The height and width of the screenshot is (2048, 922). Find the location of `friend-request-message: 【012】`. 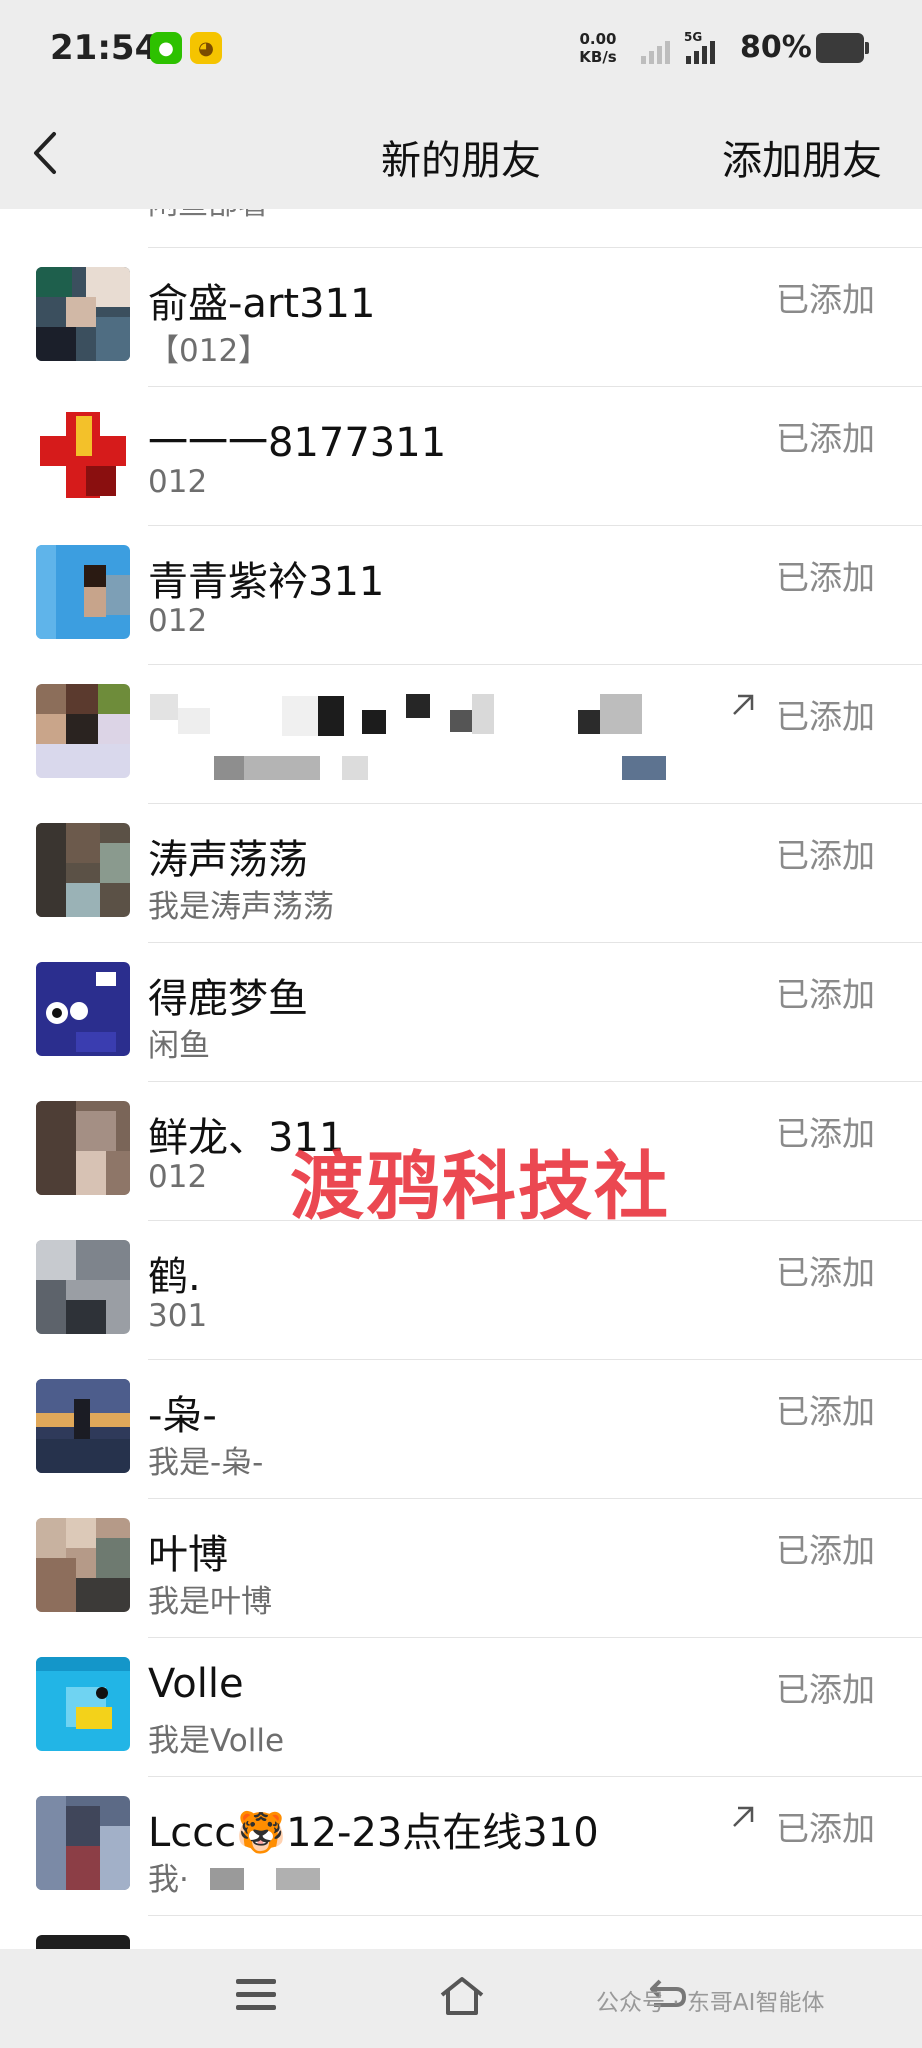

friend-request-message: 【012】 is located at coordinates (209, 351).